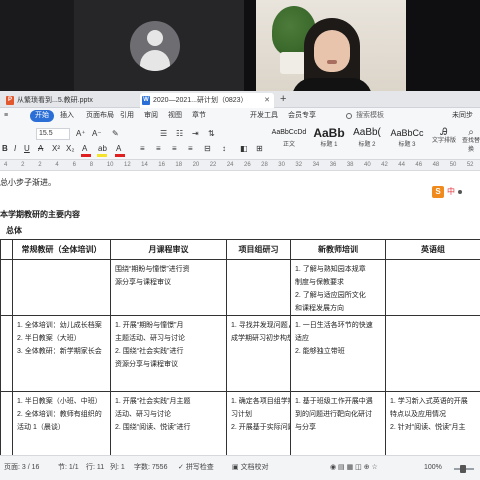  Describe the element at coordinates (258, 353) in the screenshot. I see `table-cell-project-study: 1. 寻找并发现问题，形成学期研习初步构想` at that location.